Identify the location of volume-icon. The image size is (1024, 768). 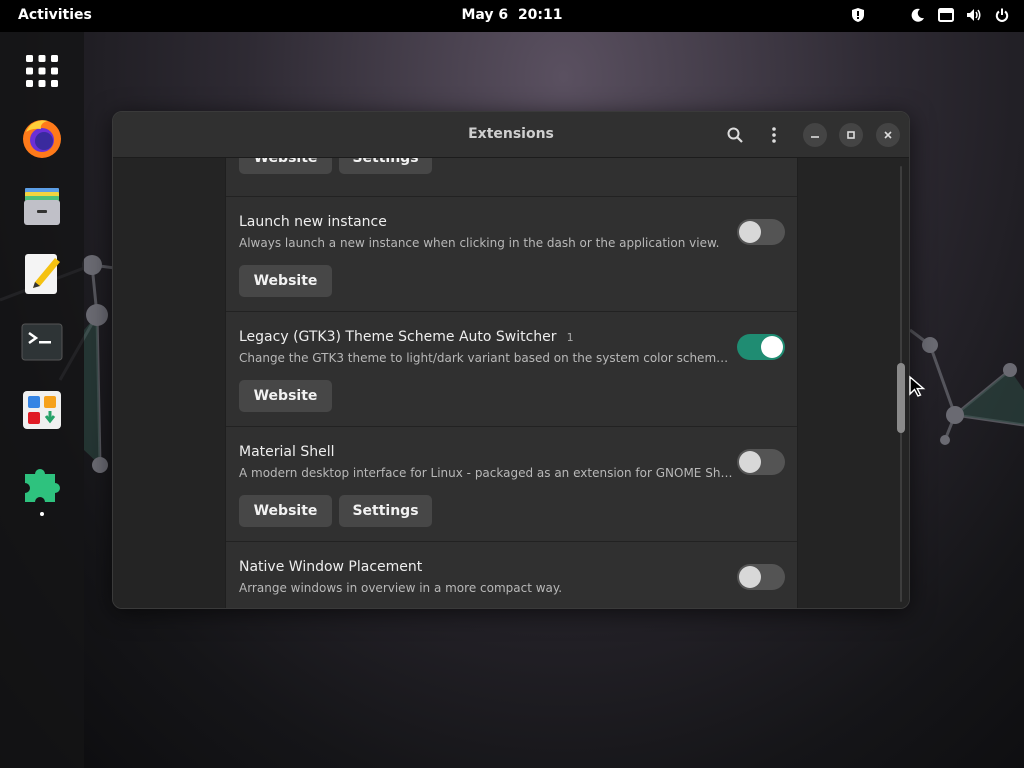
(974, 15).